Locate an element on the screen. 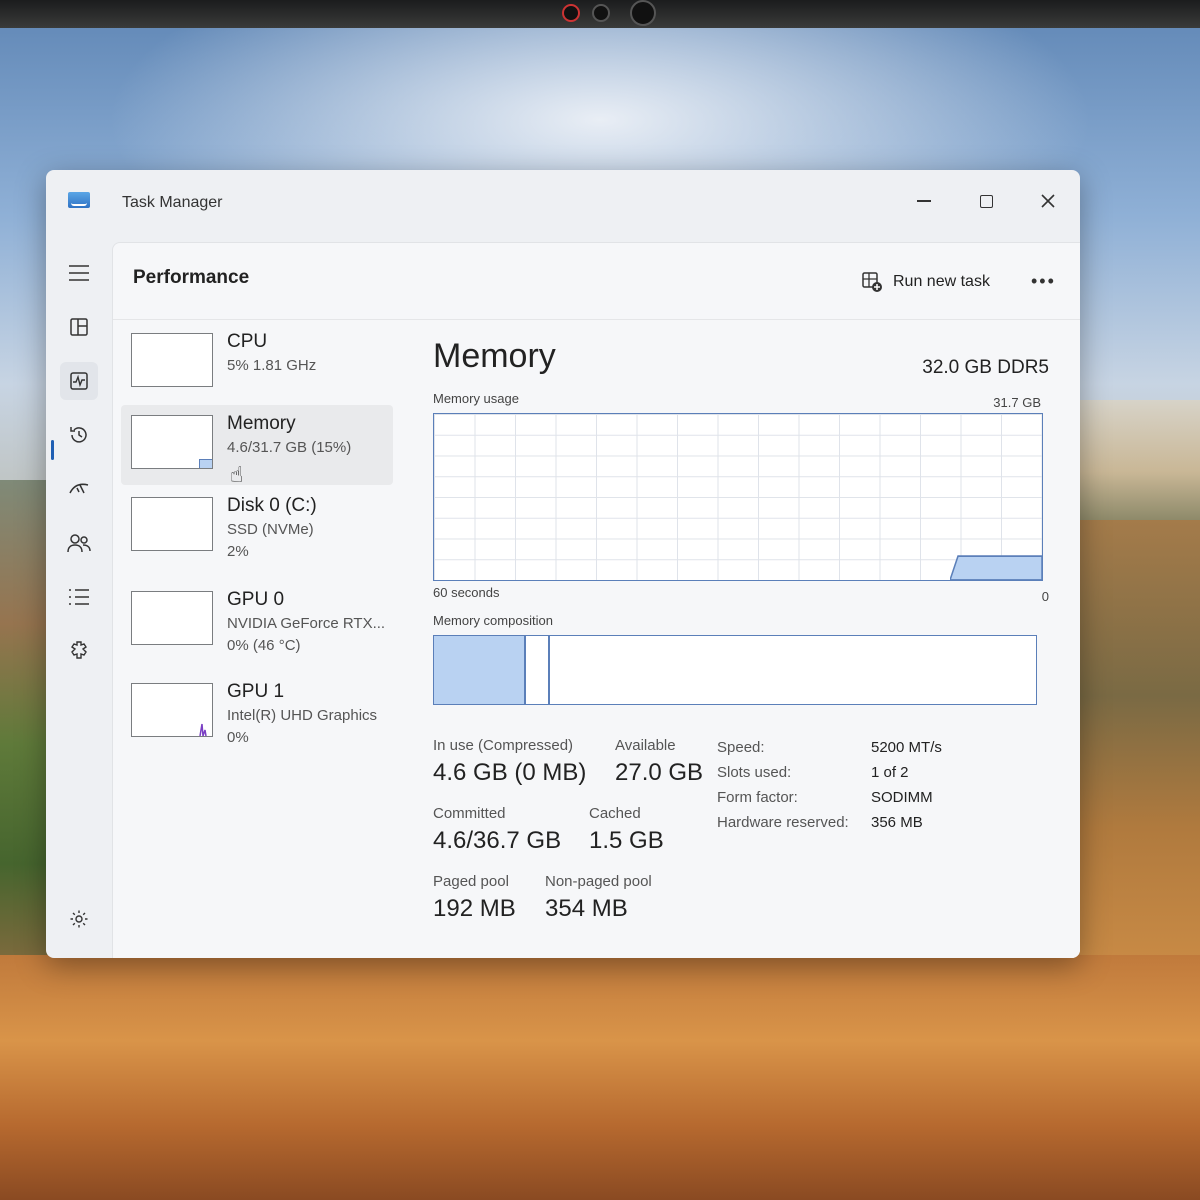 The image size is (1200, 1200). device-item-disk0: Disk 0 (C:) SSD (NVMe) 2% is located at coordinates (257, 527).